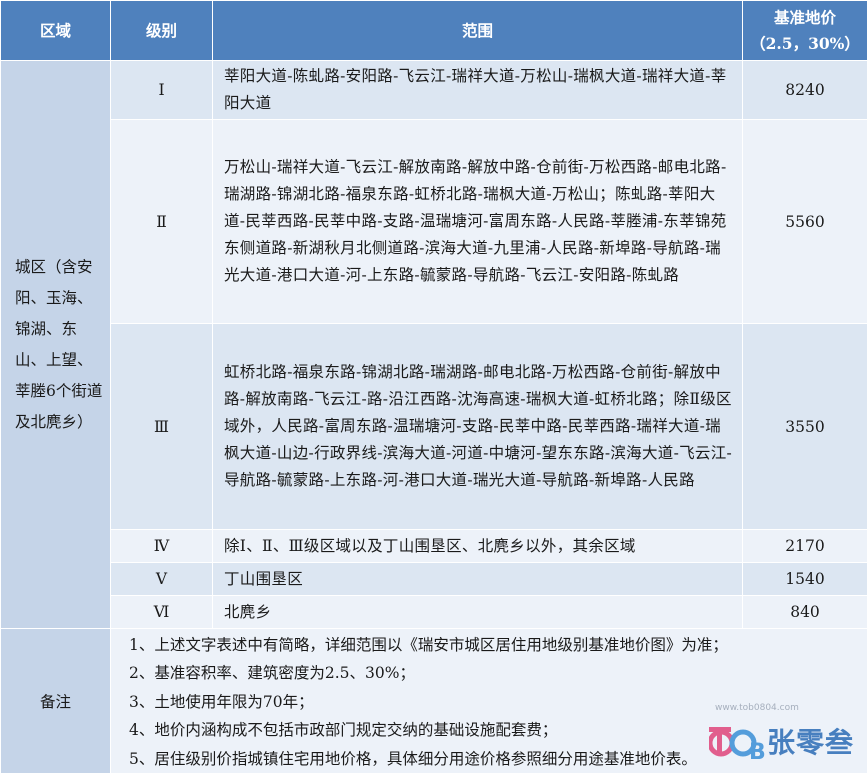 The image size is (867, 774). What do you see at coordinates (805, 546) in the screenshot?
I see `price-cell: 2170` at bounding box center [805, 546].